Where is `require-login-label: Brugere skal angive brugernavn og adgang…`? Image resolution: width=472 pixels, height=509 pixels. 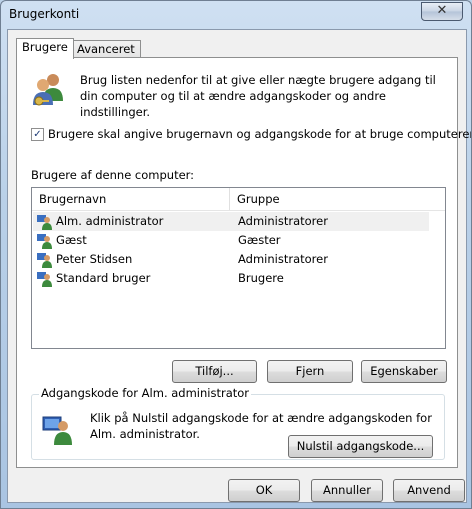 require-login-label: Brugere skal angive brugernavn og adgang… is located at coordinates (259, 134).